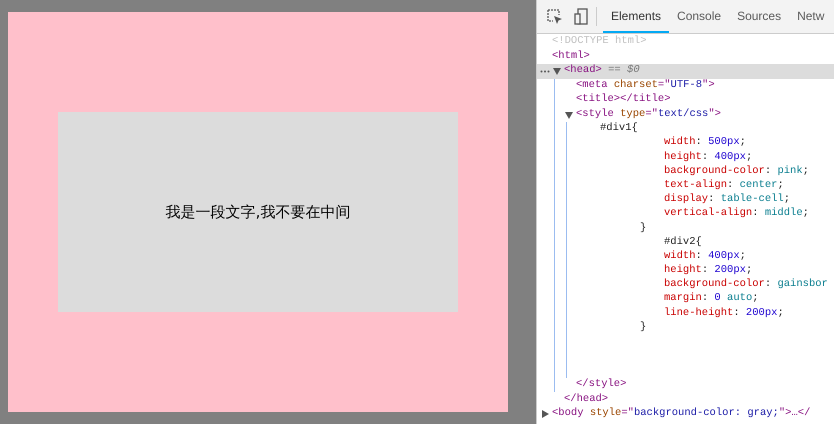  What do you see at coordinates (727, 199) in the screenshot?
I see `code-line: display: table-cell;` at bounding box center [727, 199].